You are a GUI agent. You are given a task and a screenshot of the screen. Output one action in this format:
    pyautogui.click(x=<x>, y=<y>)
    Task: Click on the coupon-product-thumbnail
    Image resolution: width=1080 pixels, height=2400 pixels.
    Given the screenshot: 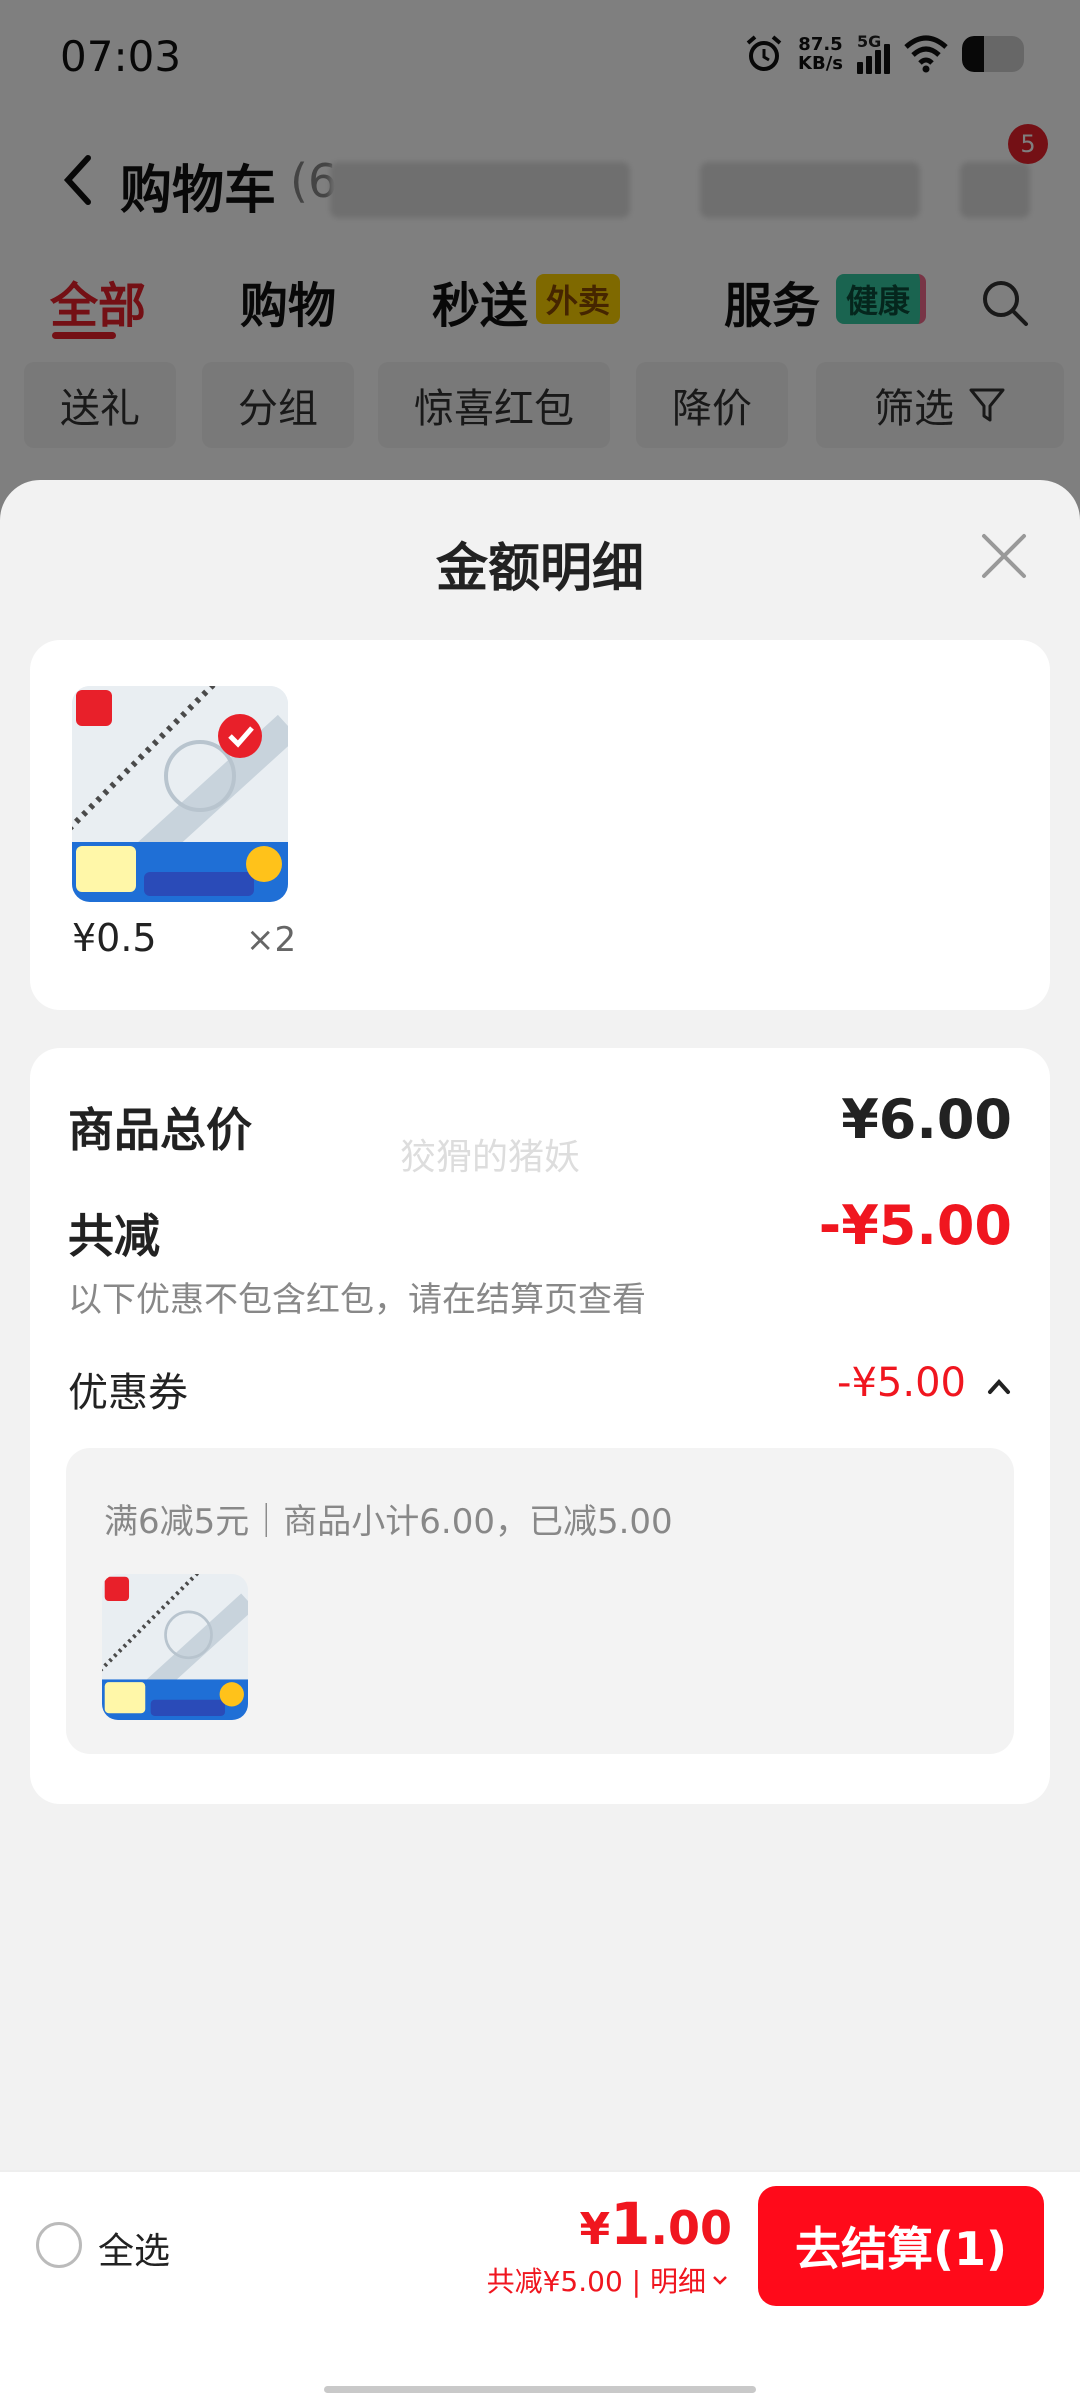 What is the action you would take?
    pyautogui.click(x=175, y=1647)
    